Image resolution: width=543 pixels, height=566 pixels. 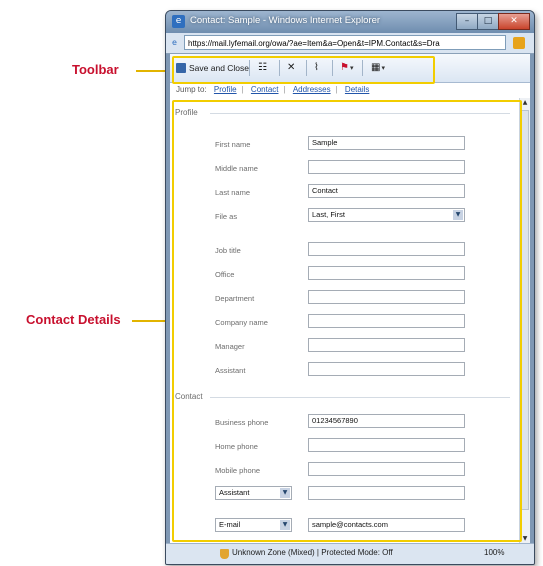 What do you see at coordinates (225, 89) in the screenshot?
I see `jump-link-profile: Profile` at bounding box center [225, 89].